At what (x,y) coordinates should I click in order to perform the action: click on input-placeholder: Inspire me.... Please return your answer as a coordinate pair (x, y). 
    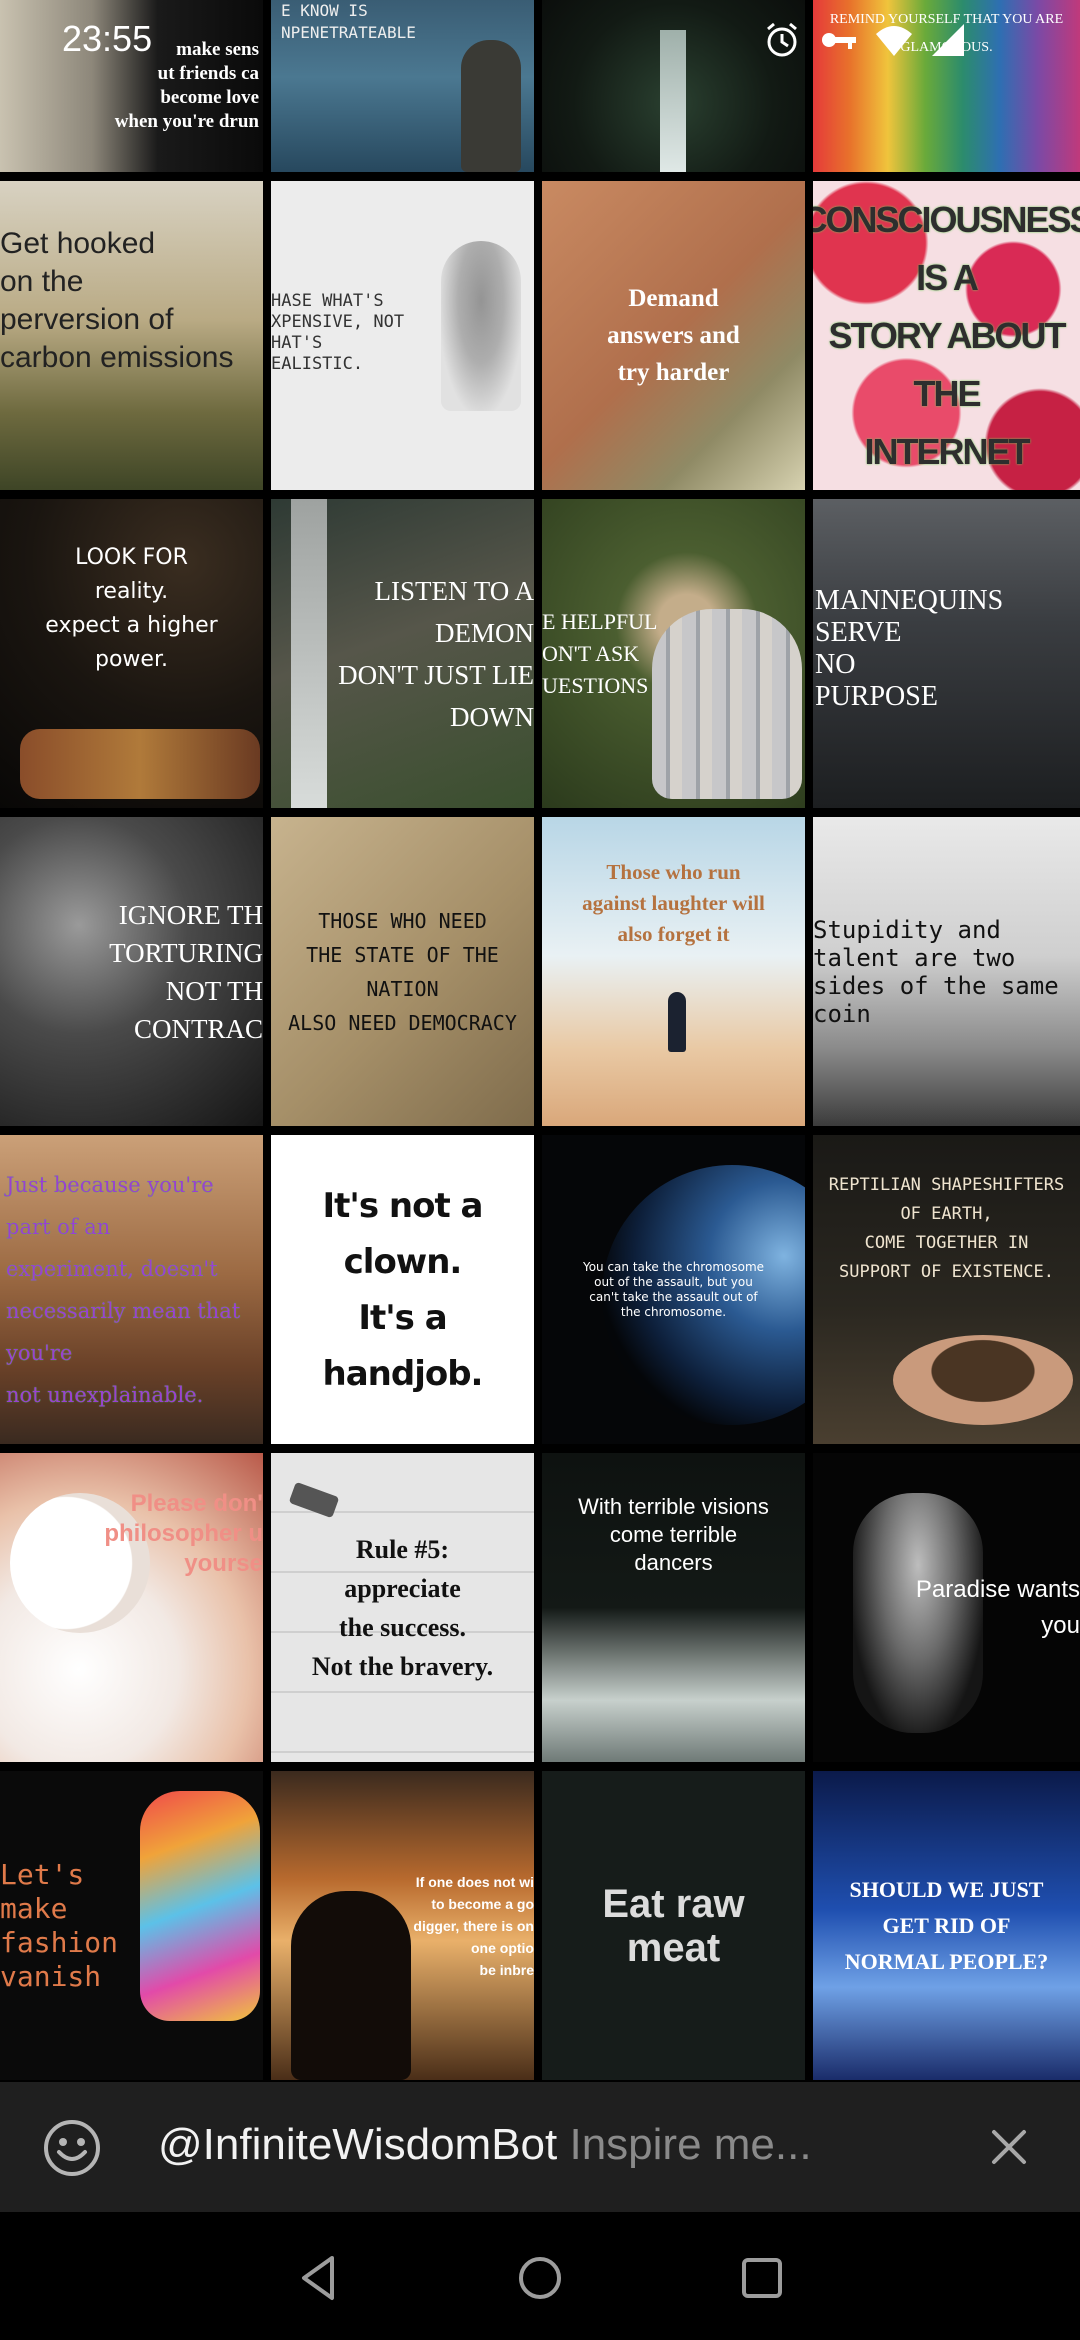
    Looking at the image, I should click on (690, 2144).